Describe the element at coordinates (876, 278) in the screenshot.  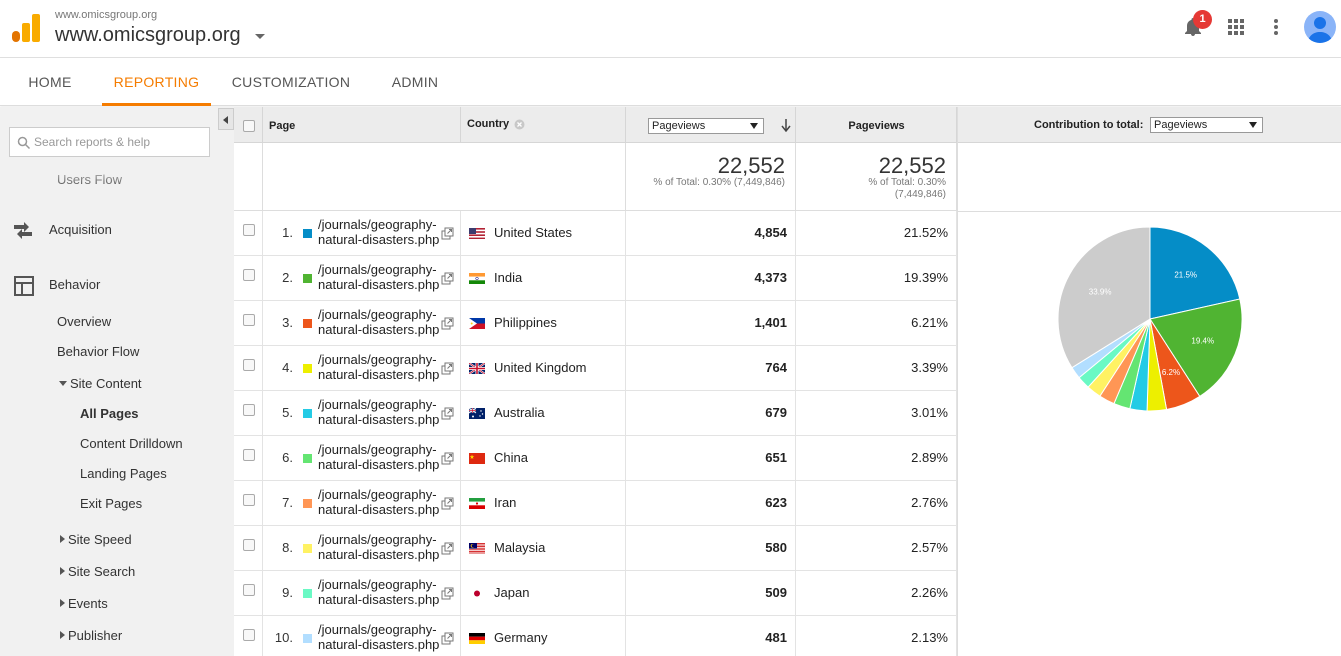
I see `percent-cell: 19.39%` at that location.